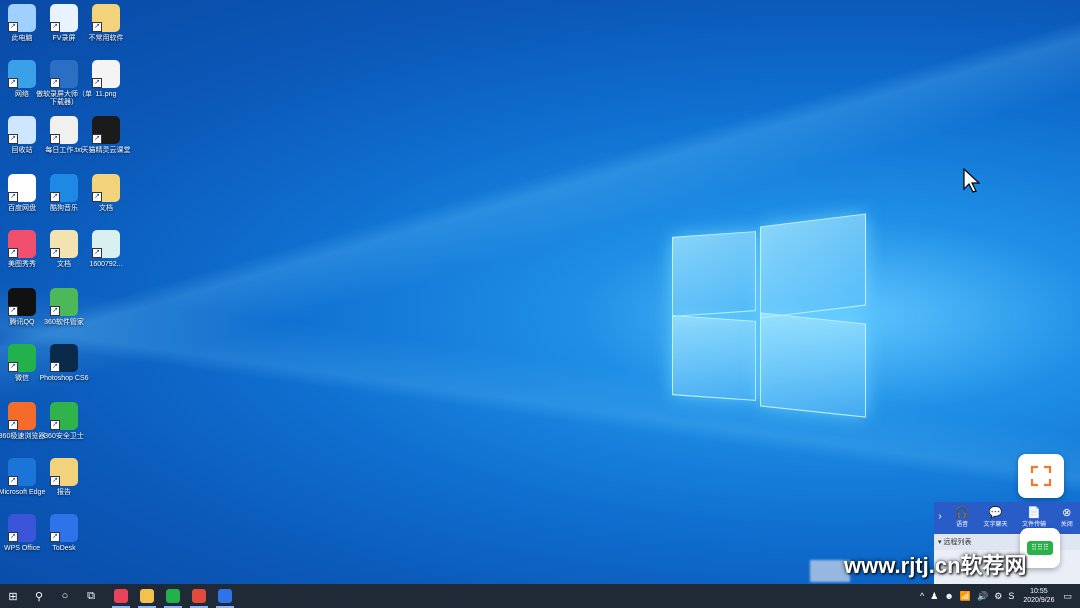 This screenshot has width=1080, height=608. What do you see at coordinates (64, 358) in the screenshot?
I see `photoshop-icon: ↗` at bounding box center [64, 358].